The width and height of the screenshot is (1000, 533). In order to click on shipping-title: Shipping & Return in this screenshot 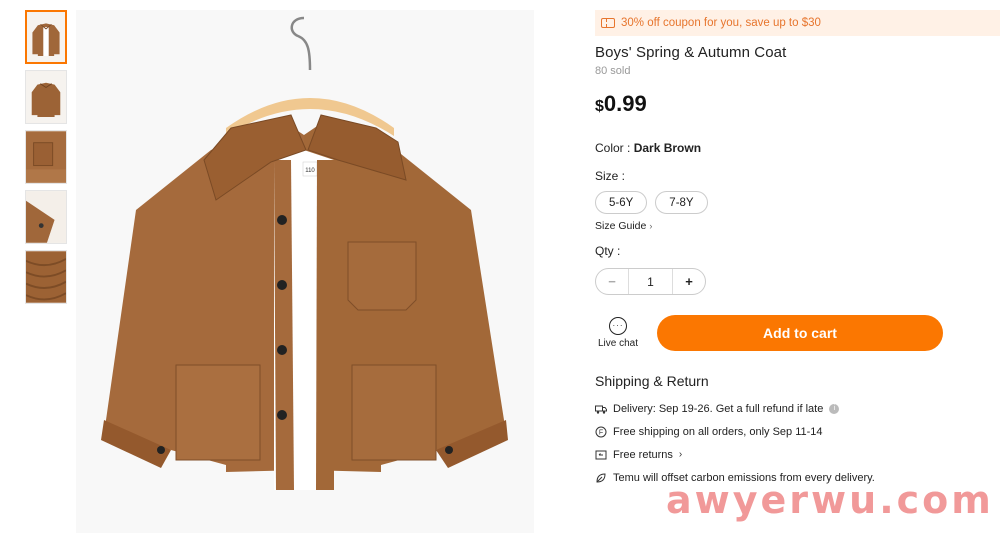, I will do `click(652, 381)`.